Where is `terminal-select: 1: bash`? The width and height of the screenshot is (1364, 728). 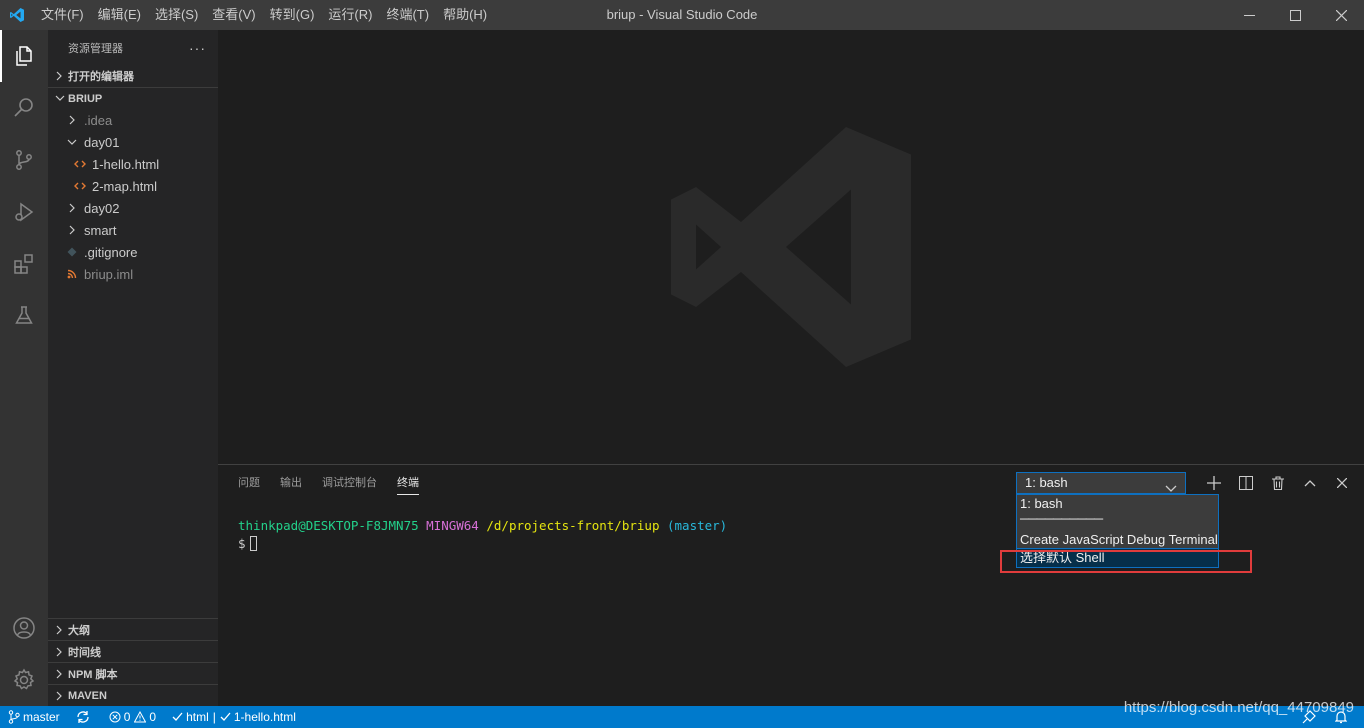 terminal-select: 1: bash is located at coordinates (1101, 483).